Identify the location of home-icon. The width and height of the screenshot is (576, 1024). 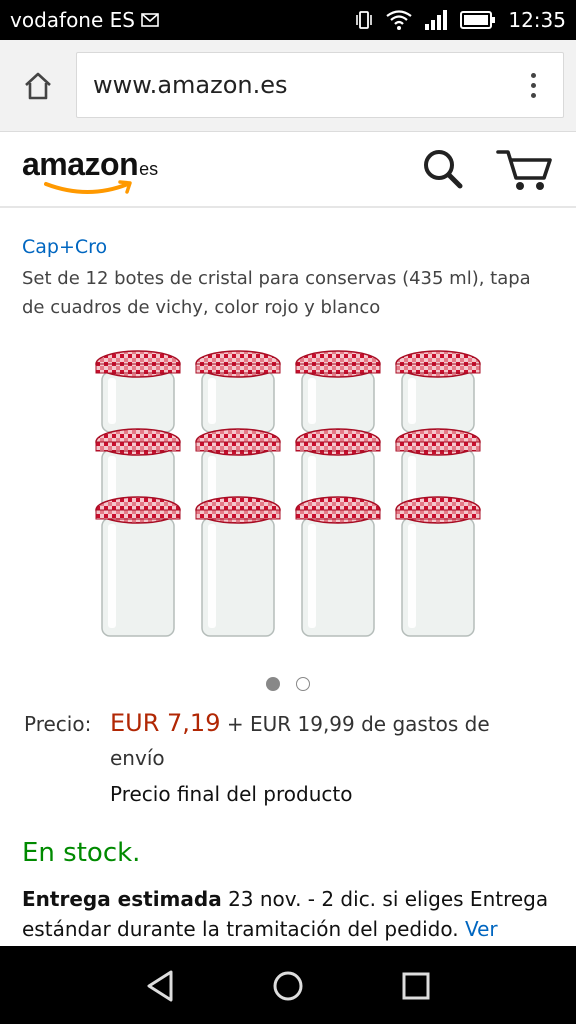
(38, 86).